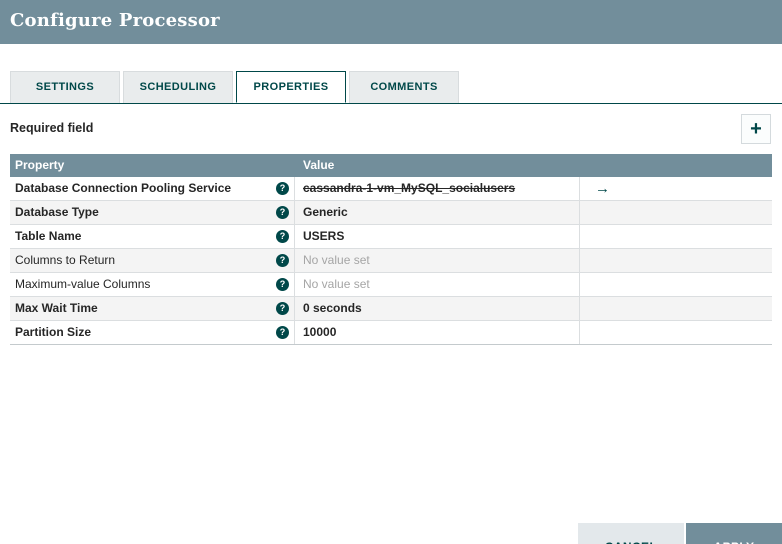 Image resolution: width=782 pixels, height=544 pixels. I want to click on property-name-cell: Table Name?, so click(152, 236).